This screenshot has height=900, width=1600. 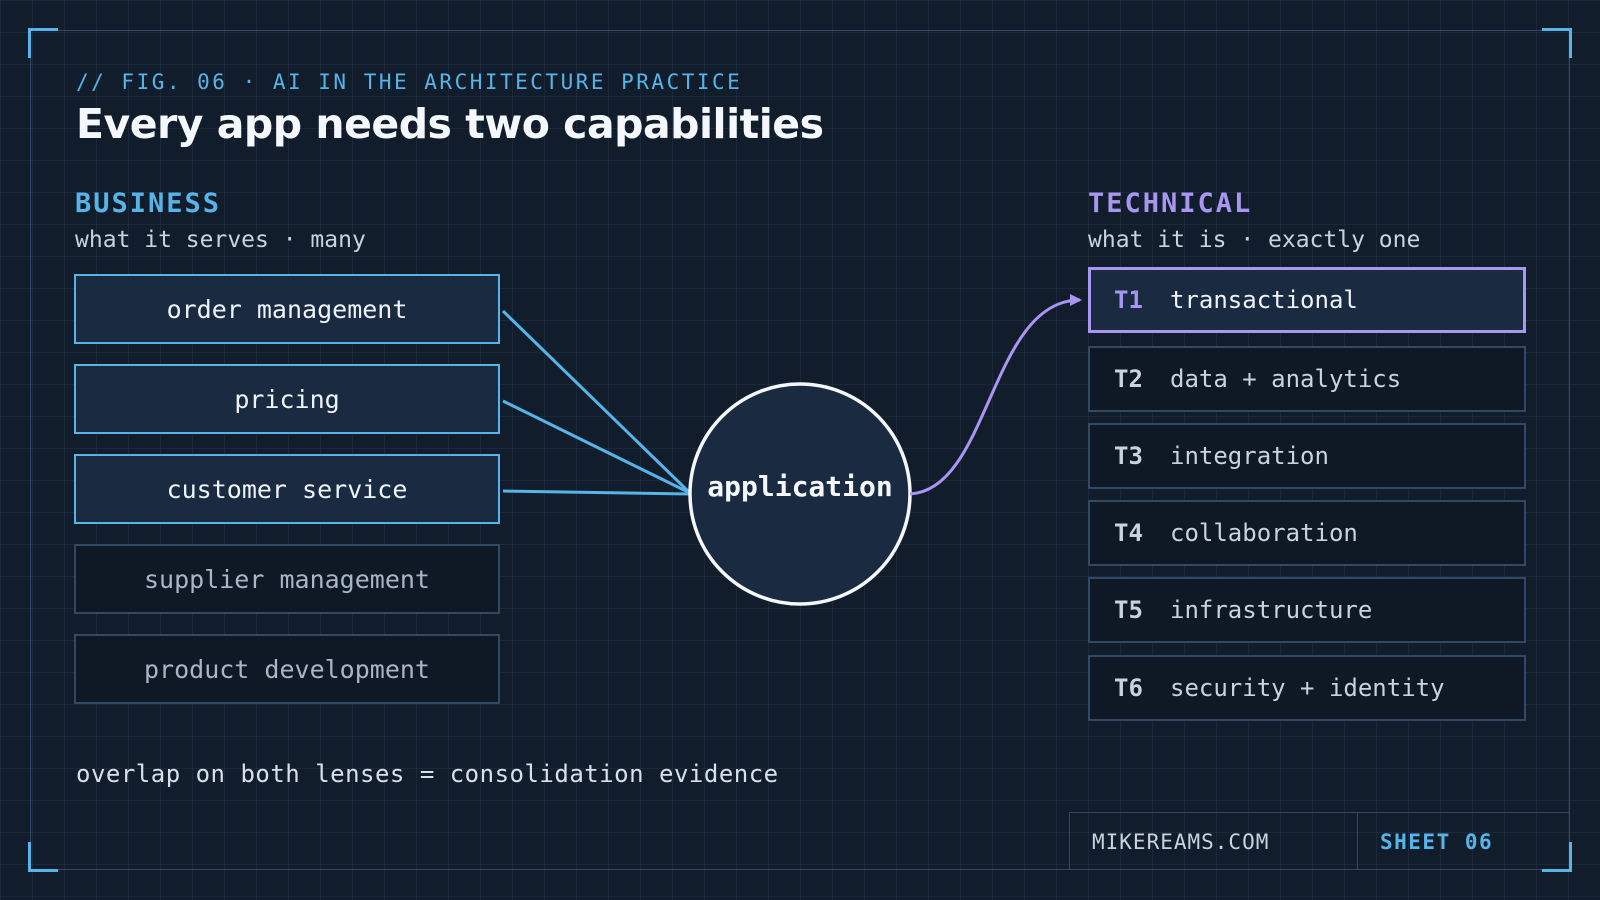 I want to click on technical-code: T4, so click(x=1128, y=533).